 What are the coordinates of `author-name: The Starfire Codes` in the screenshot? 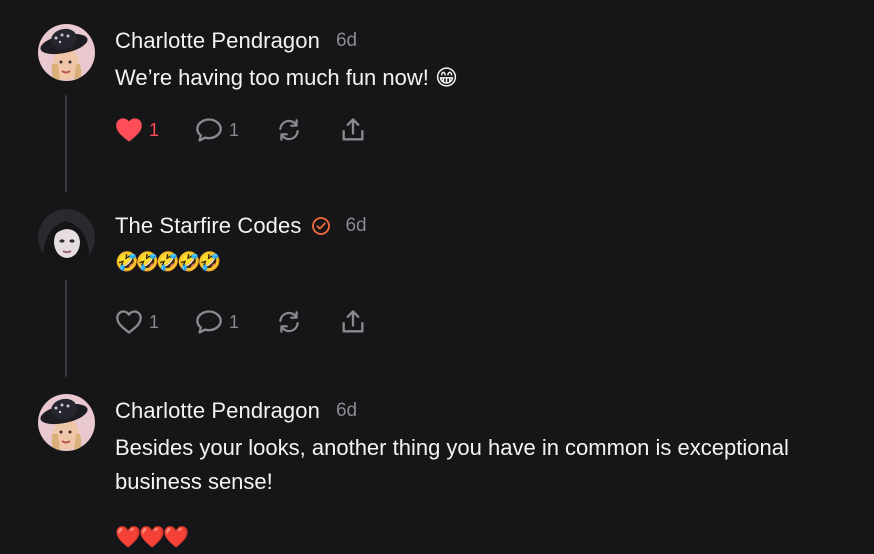 It's located at (208, 226).